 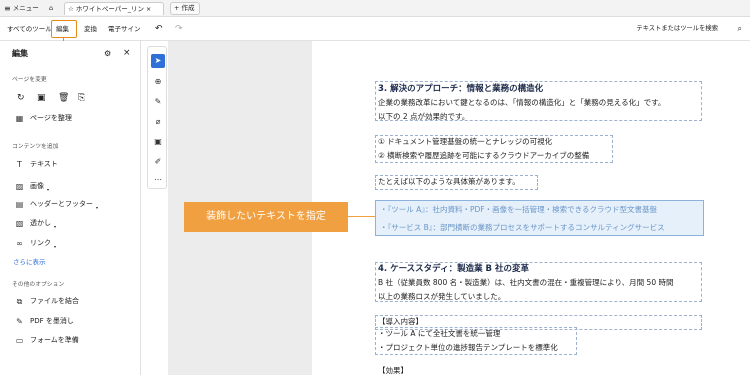 I want to click on organize-pages: ▦ ページを整理, so click(x=43, y=118).